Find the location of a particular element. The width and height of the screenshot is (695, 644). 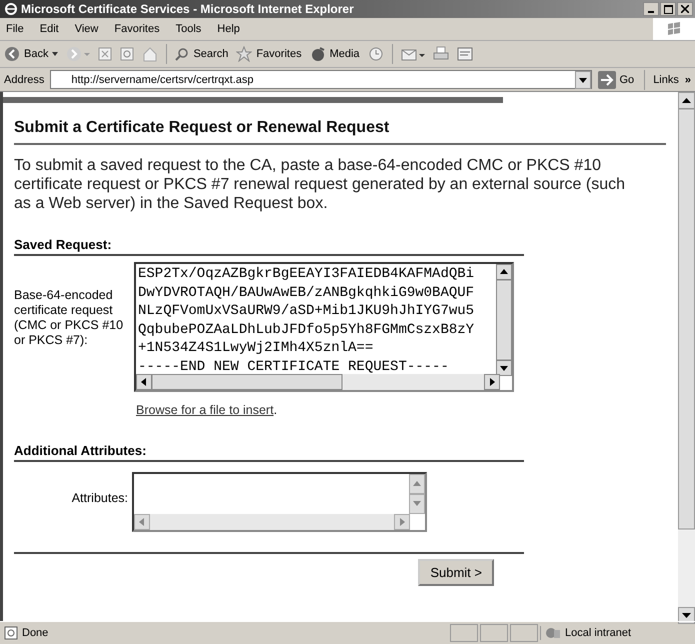

page-heading: Submit a Certificate Request or Renewal Request is located at coordinates (340, 132).